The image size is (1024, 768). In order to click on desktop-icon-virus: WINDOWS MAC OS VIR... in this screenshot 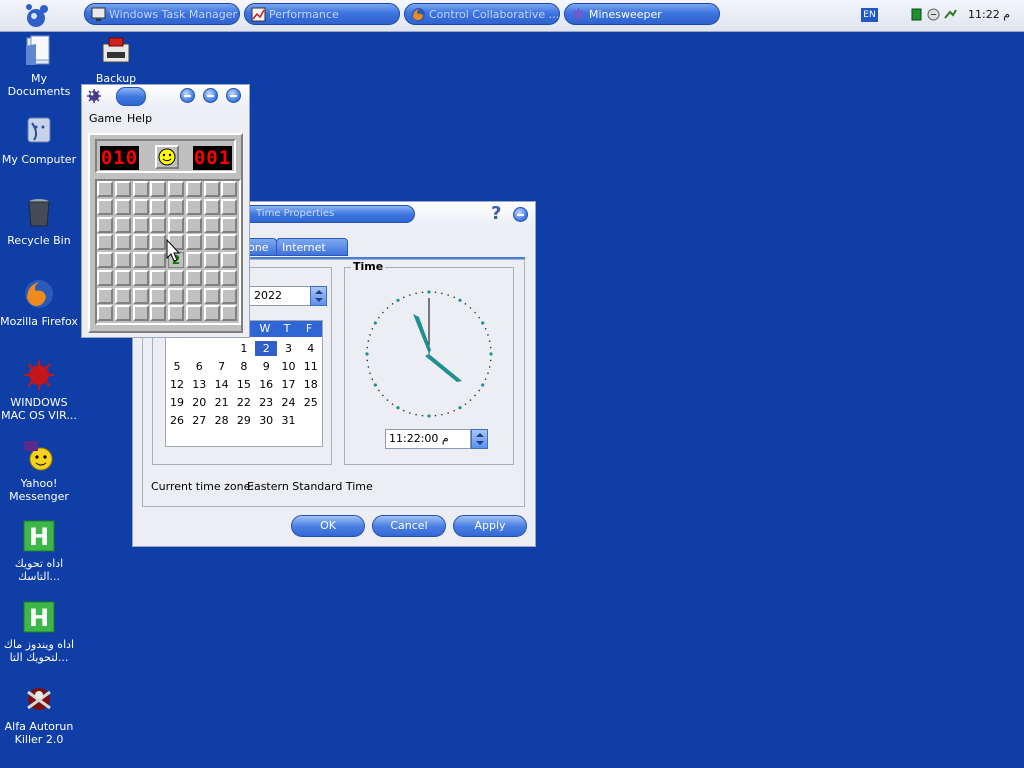, I will do `click(39, 390)`.